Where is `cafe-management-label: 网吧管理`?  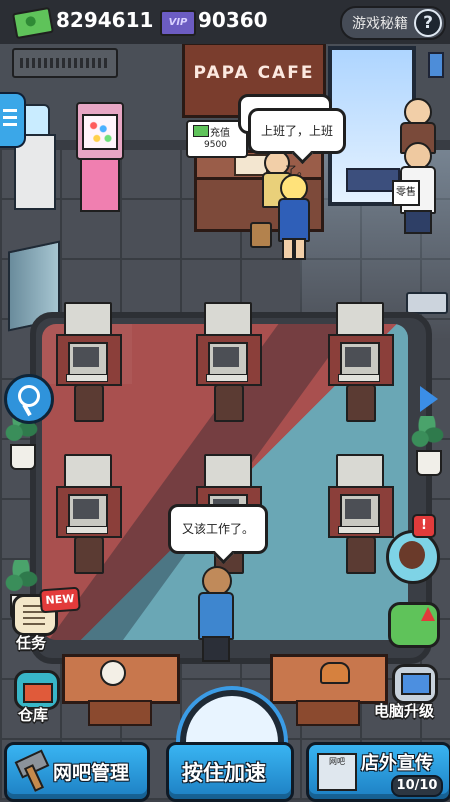
cafe-management-label: 网吧管理 is located at coordinates (91, 773).